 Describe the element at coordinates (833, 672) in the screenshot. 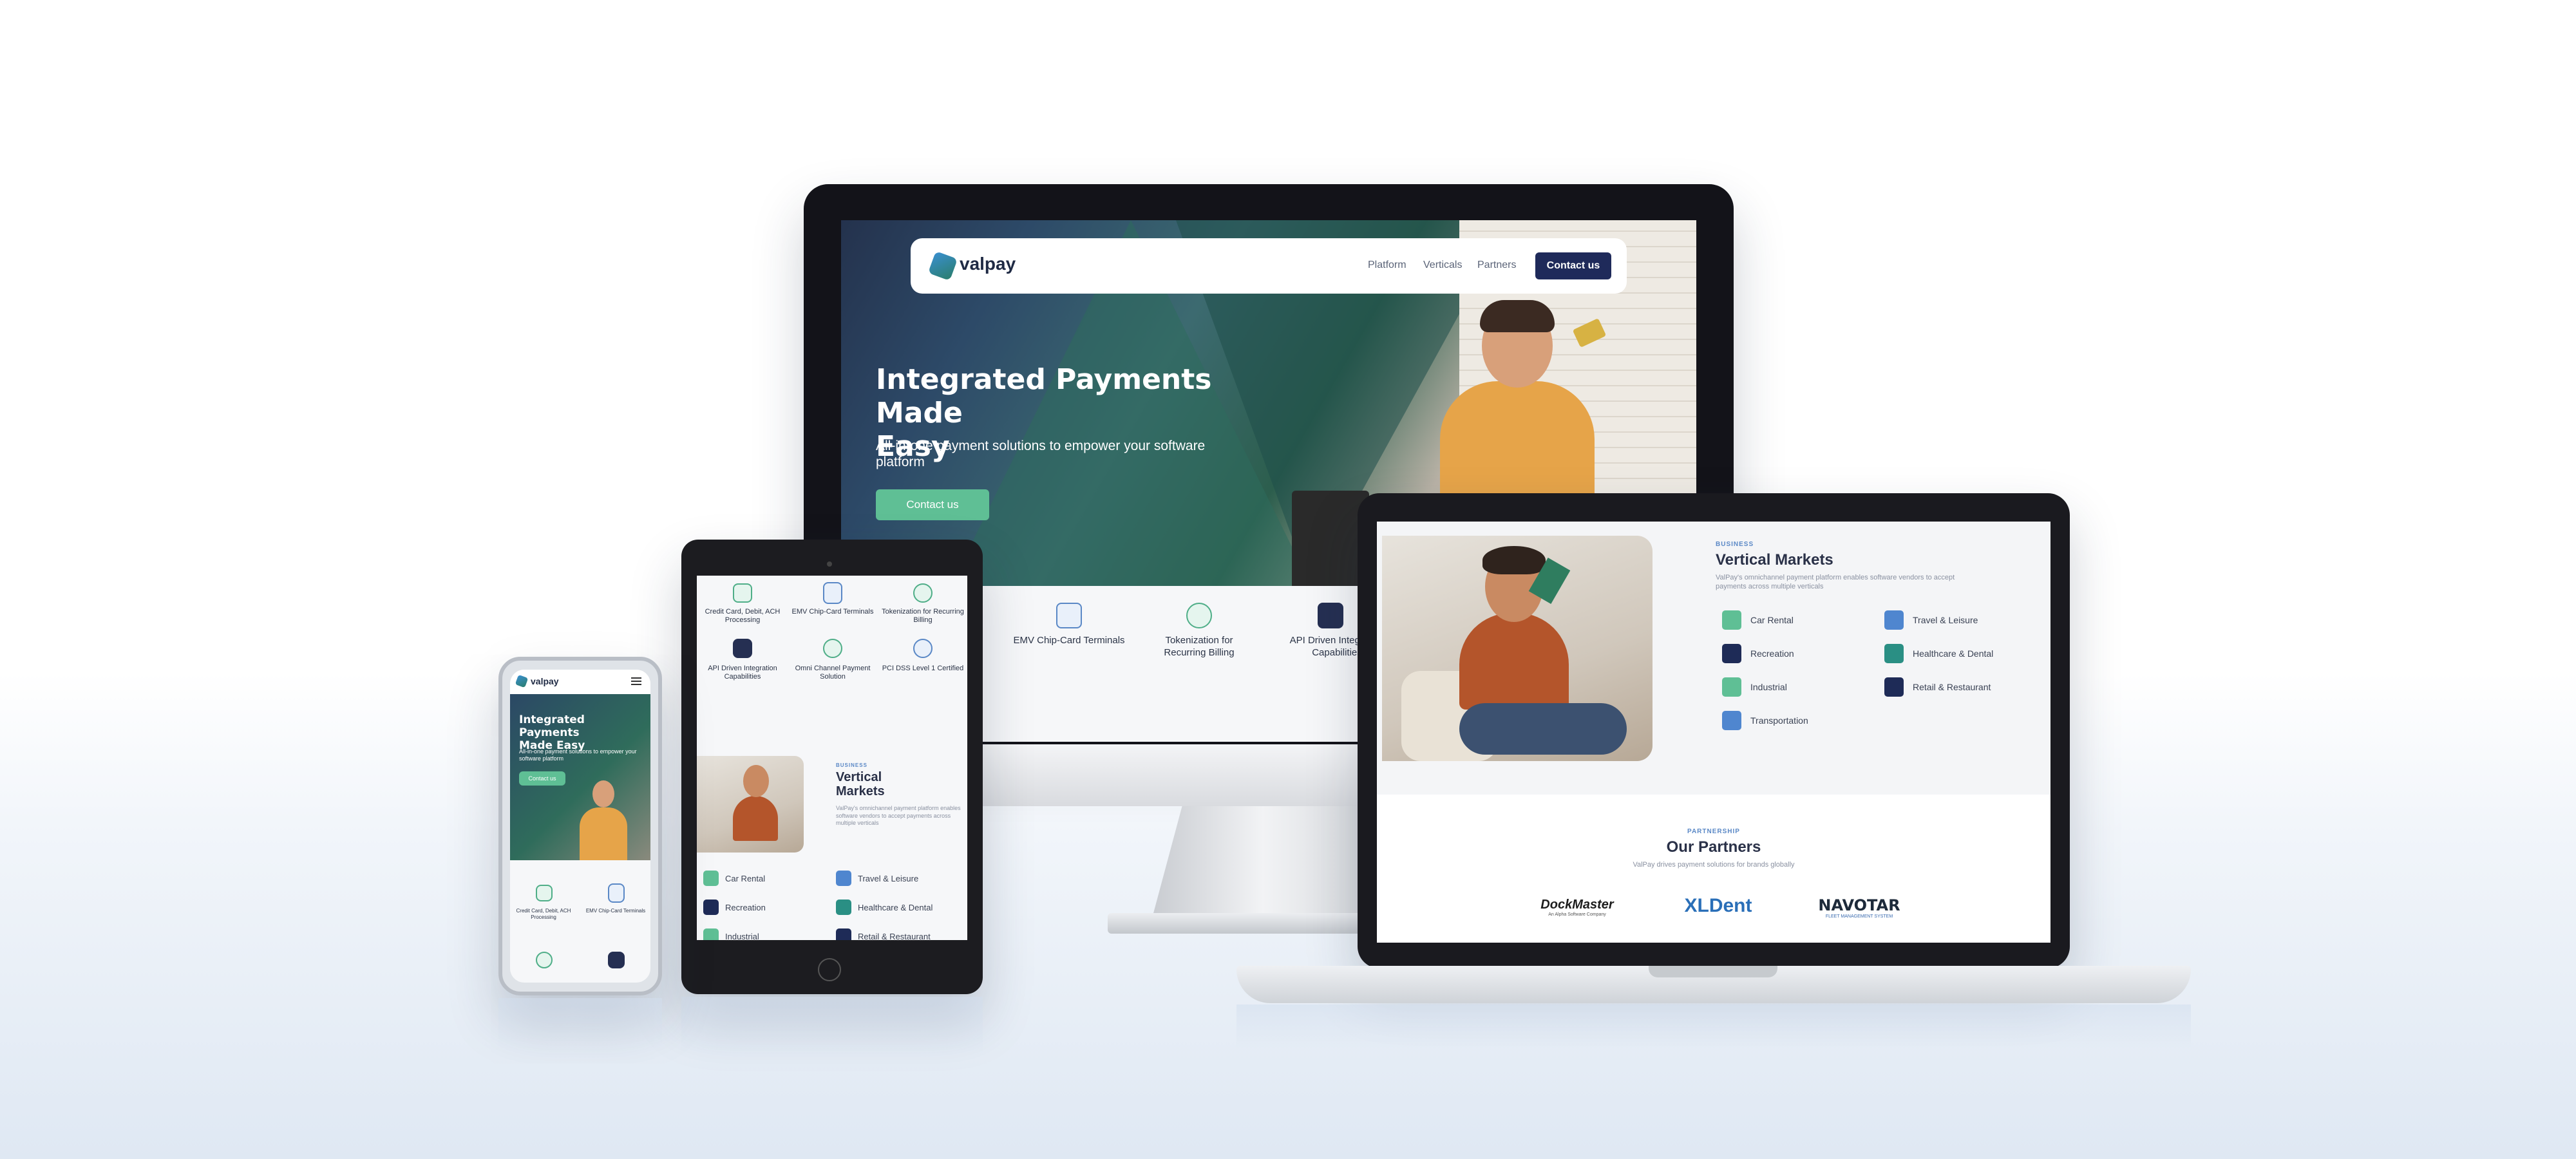

I see `feature-label: Omni Channel Payment Solution` at that location.